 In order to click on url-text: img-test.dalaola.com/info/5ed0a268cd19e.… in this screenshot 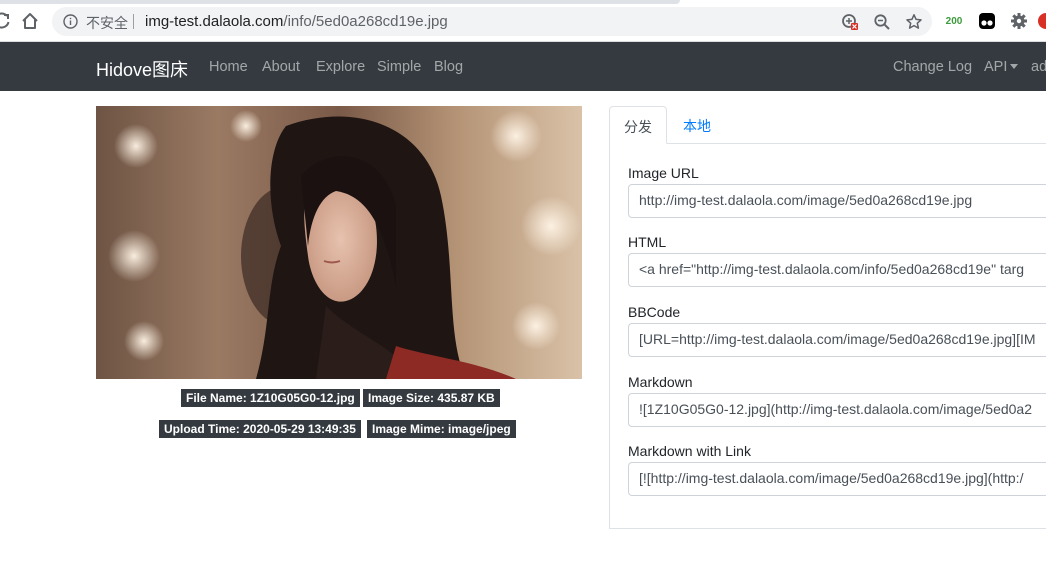, I will do `click(296, 21)`.